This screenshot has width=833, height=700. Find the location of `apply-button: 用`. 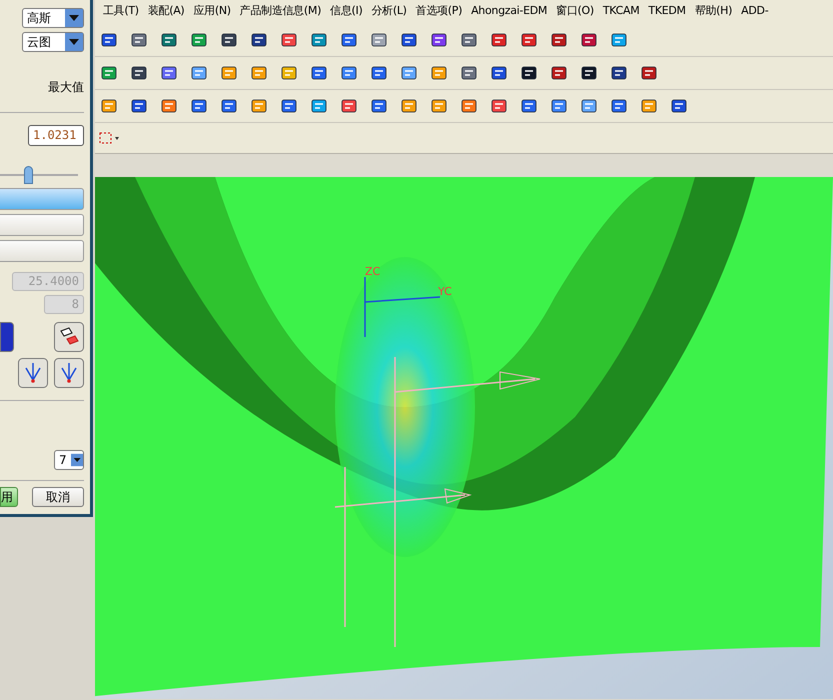

apply-button: 用 is located at coordinates (9, 497).